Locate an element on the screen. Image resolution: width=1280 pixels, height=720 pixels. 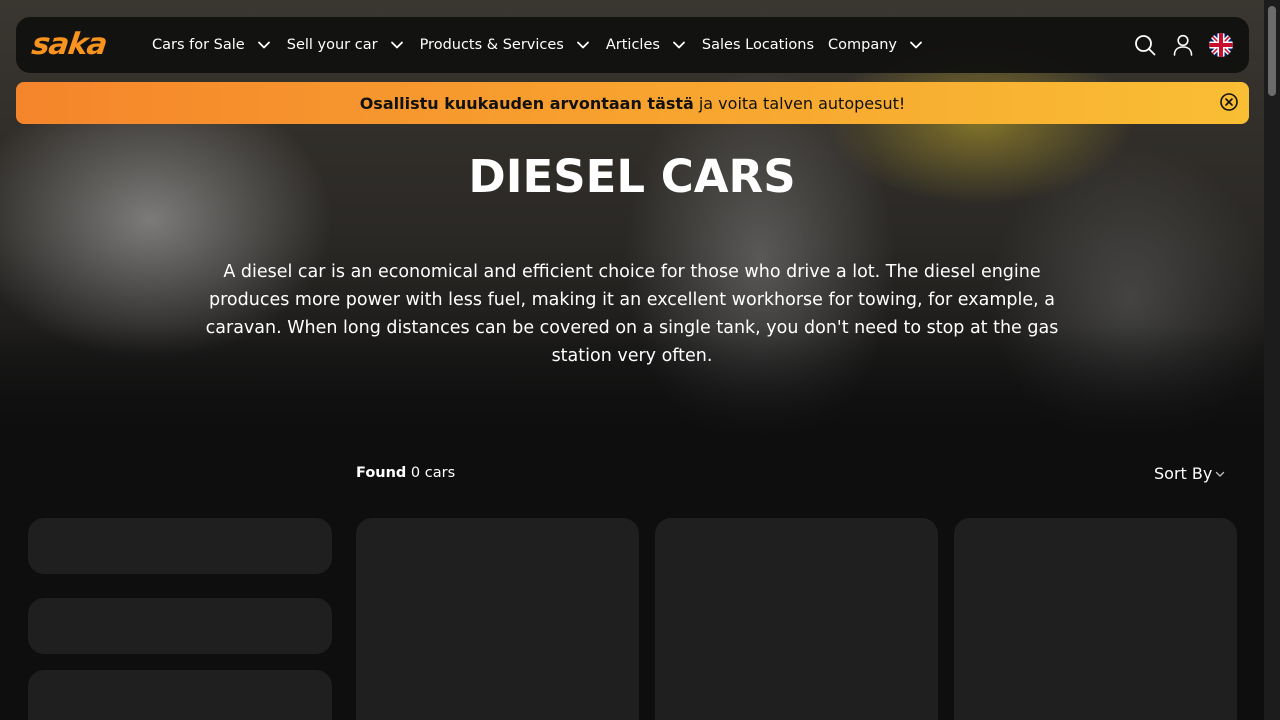
sort-dropdown: Sort By is located at coordinates (1190, 473).